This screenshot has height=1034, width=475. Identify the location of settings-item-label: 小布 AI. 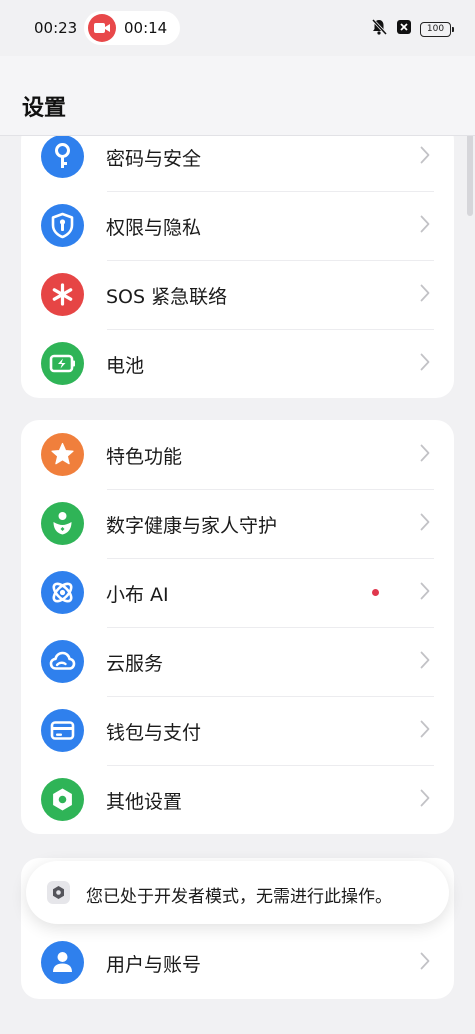
(137, 595).